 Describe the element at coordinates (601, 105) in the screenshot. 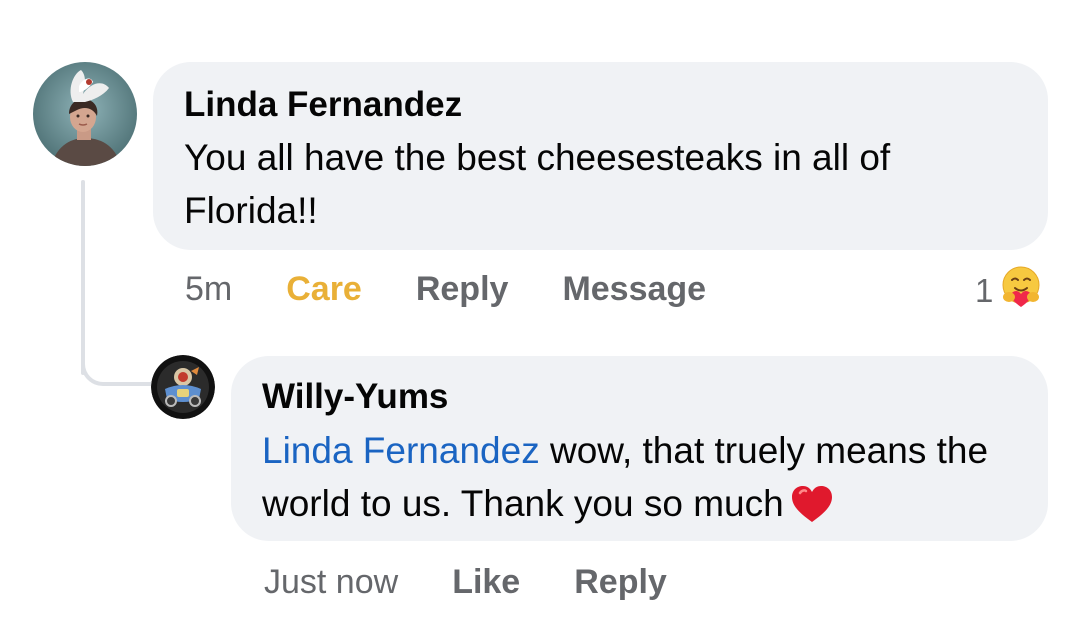

I see `comment-author-name: Linda Fernandez` at that location.